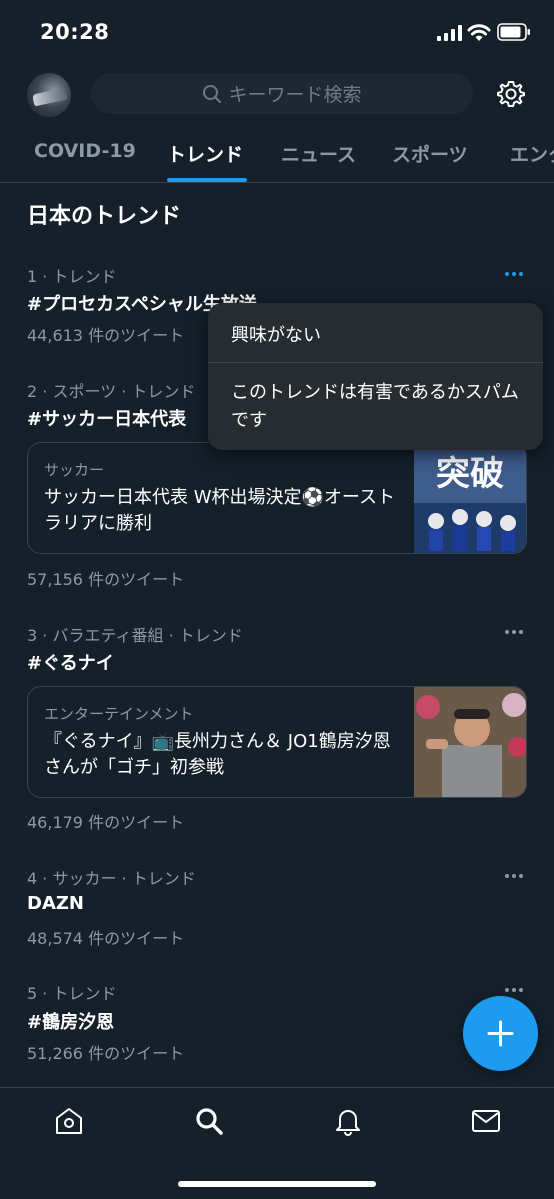 The height and width of the screenshot is (1199, 554). I want to click on wifi-icon, so click(479, 32).